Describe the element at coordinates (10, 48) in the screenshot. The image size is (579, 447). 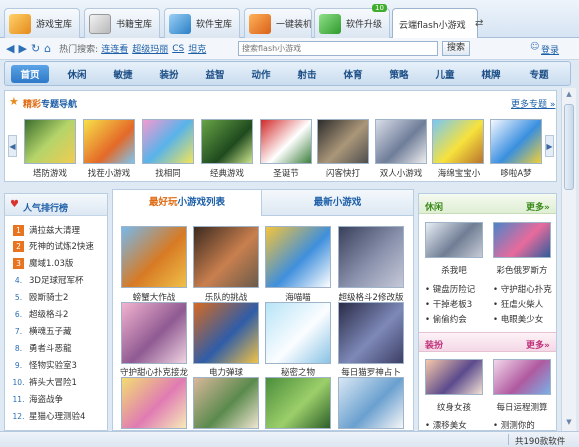
I see `back-icon: ◀` at that location.